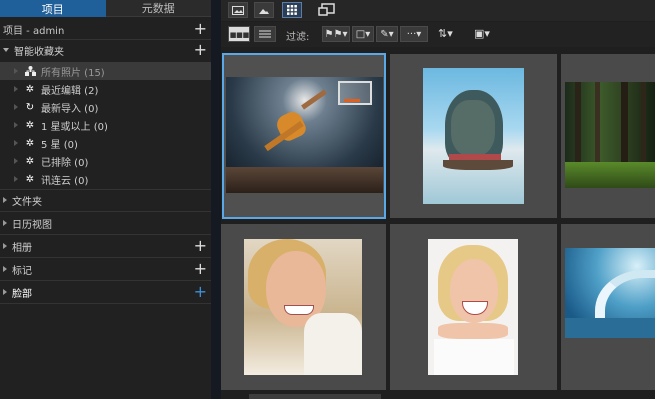  What do you see at coordinates (264, 10) in the screenshot?
I see `view-landscape-icon` at bounding box center [264, 10].